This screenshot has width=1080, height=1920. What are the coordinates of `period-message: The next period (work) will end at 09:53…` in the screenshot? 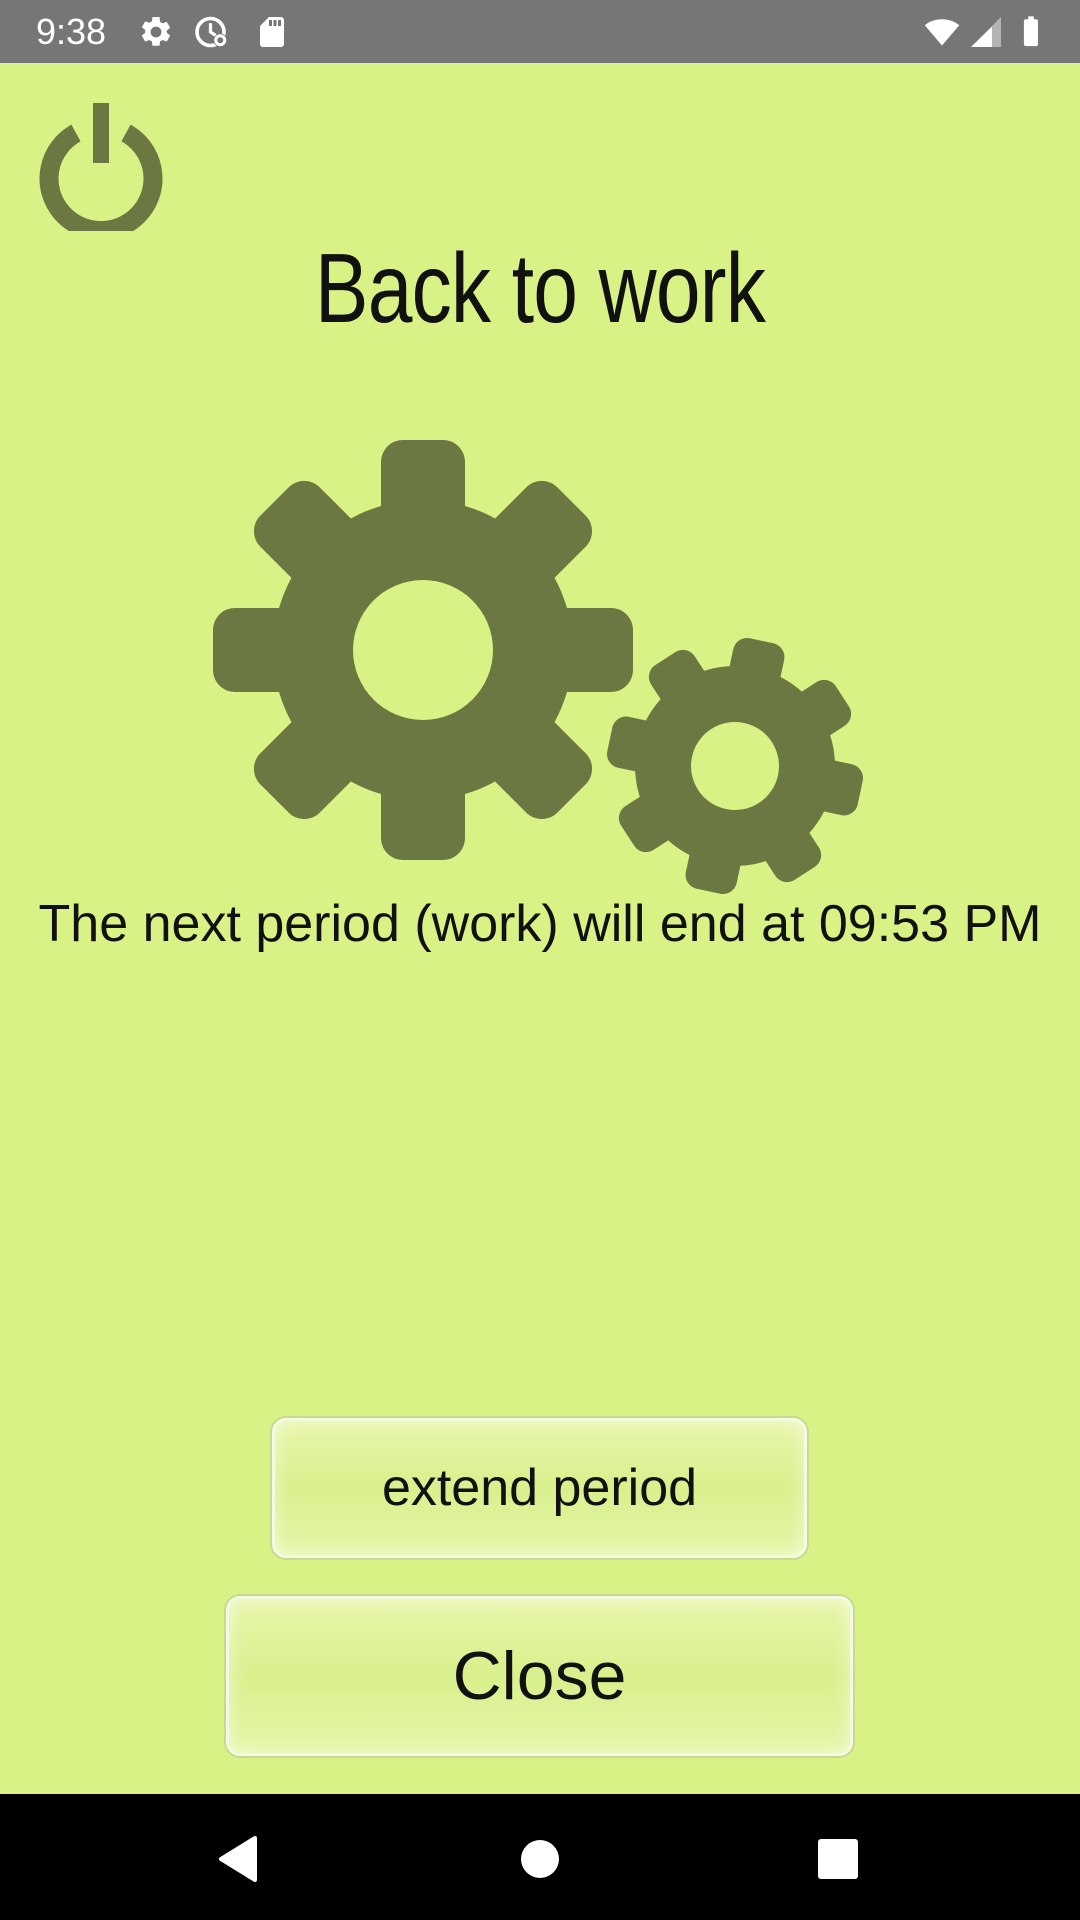 It's located at (540, 924).